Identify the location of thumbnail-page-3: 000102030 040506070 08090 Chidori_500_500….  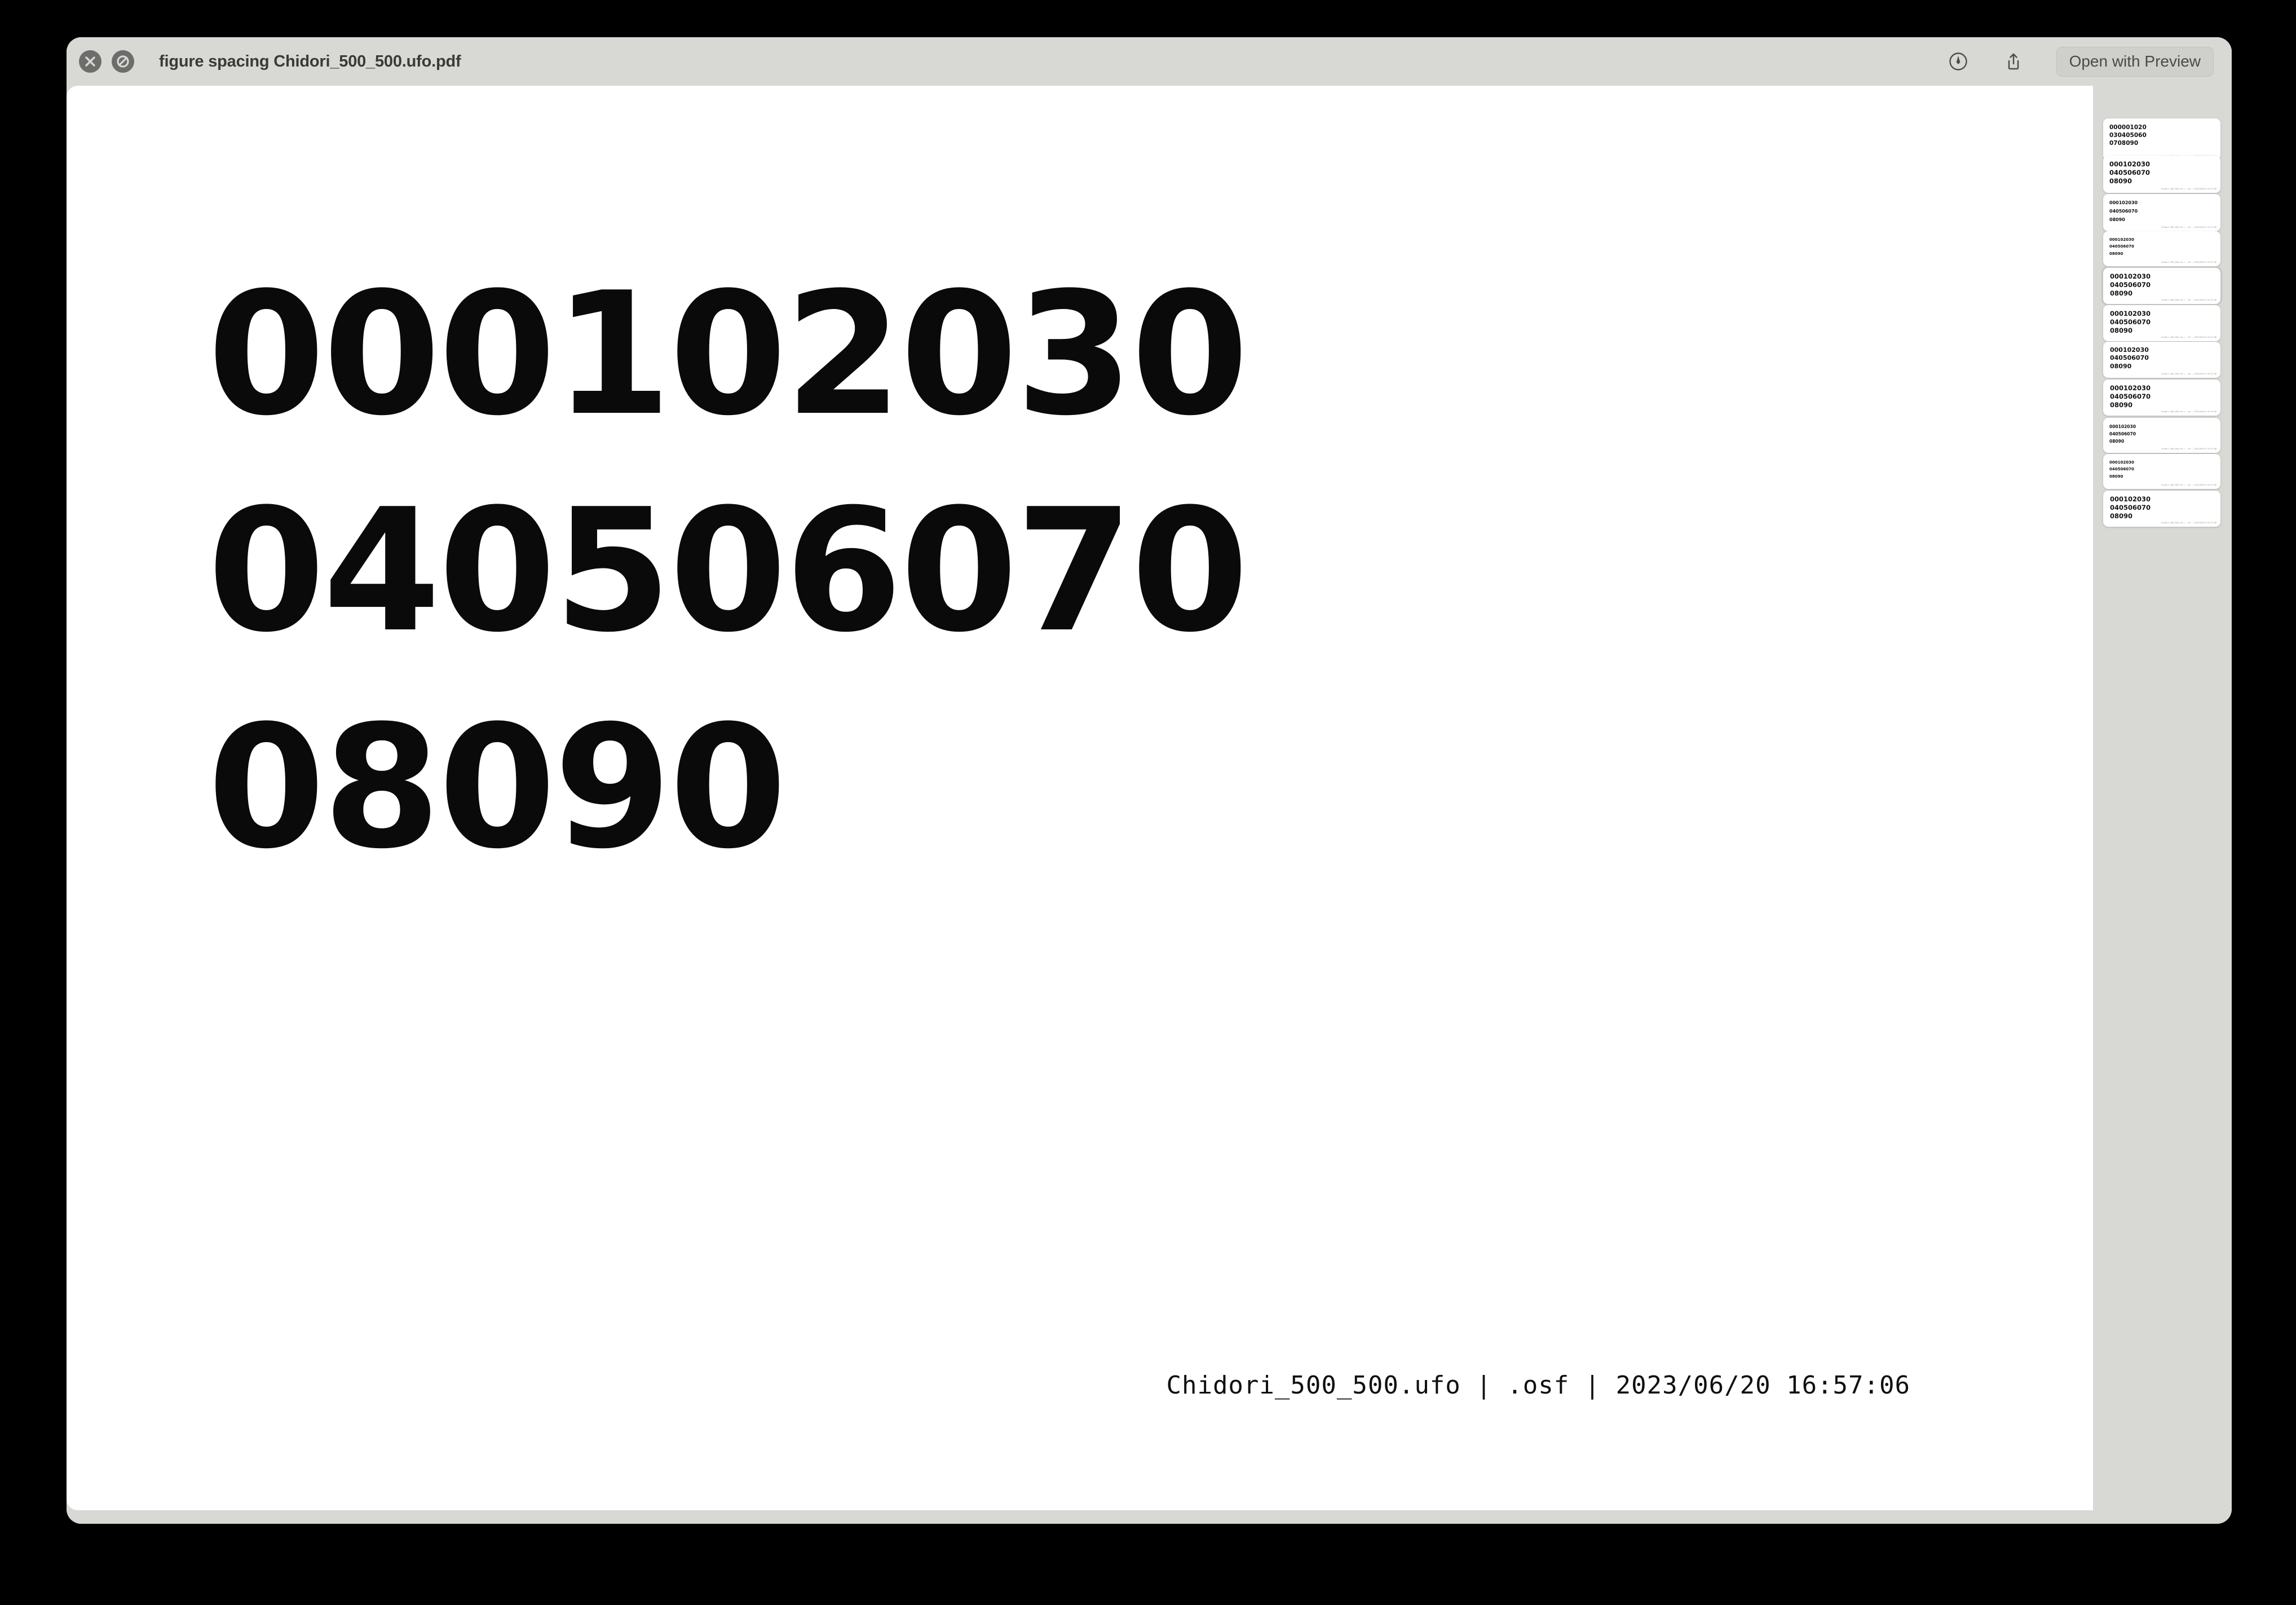
(2161, 212).